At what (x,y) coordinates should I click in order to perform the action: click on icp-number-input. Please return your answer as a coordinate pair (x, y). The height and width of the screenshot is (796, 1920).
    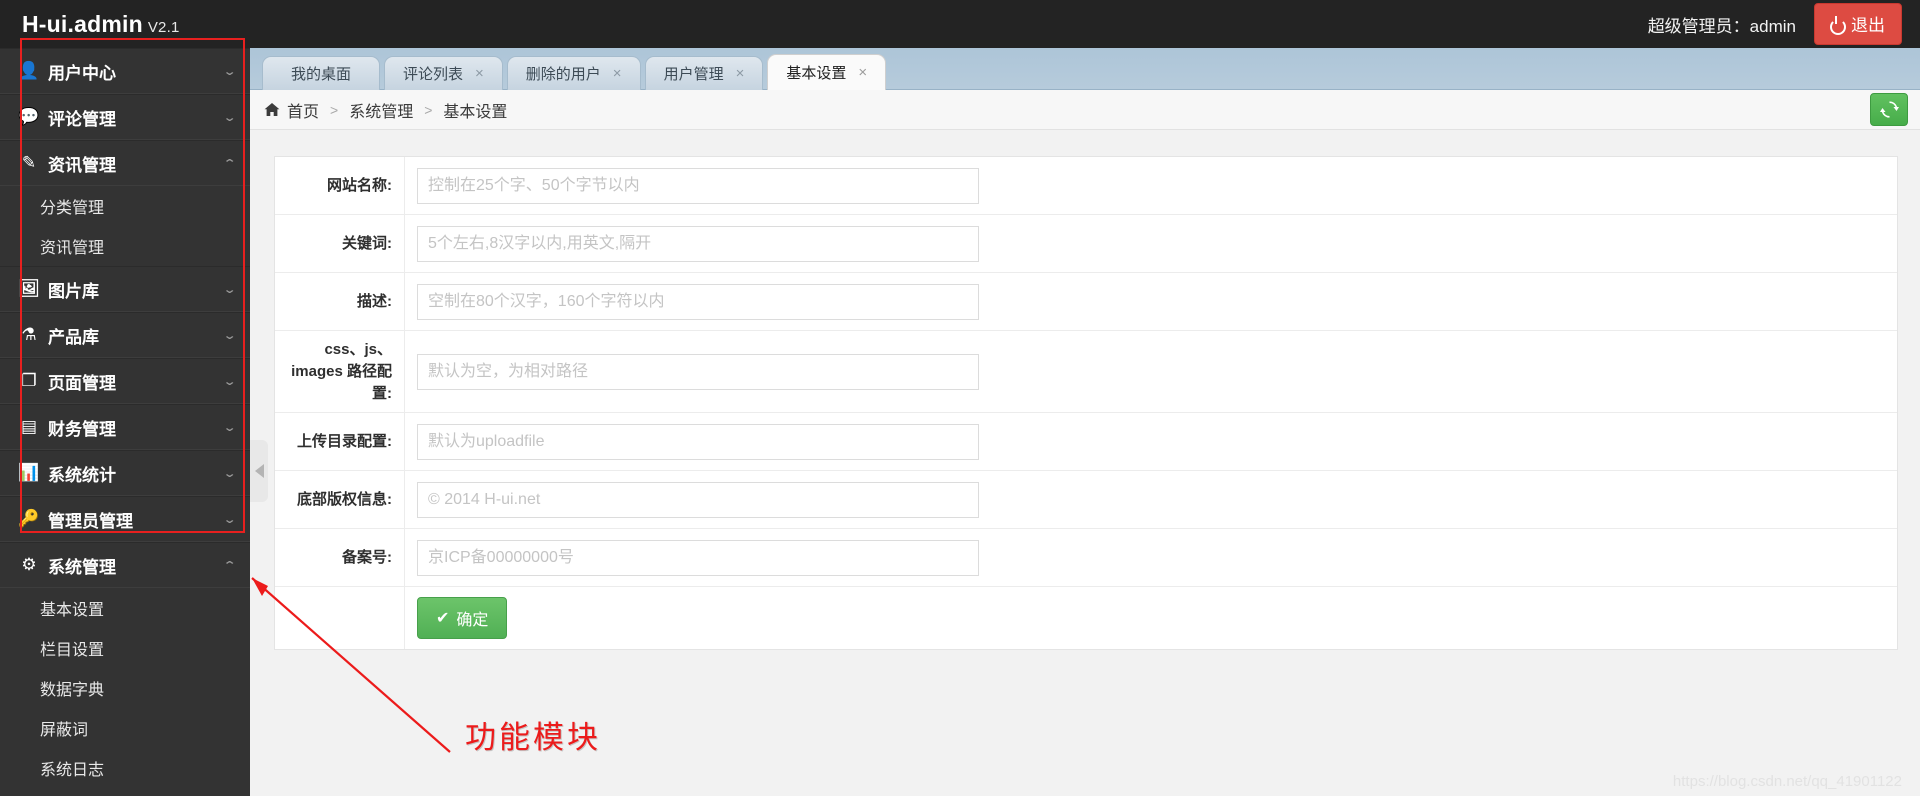
    Looking at the image, I should click on (698, 557).